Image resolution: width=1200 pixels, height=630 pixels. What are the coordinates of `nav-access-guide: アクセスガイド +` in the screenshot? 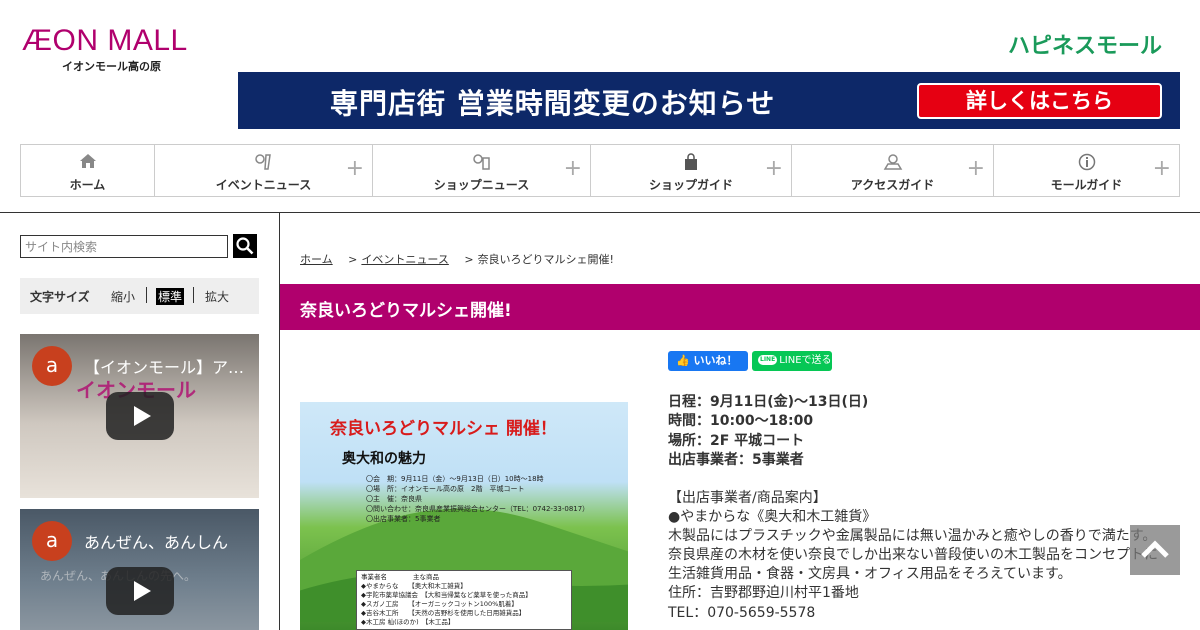 It's located at (893, 170).